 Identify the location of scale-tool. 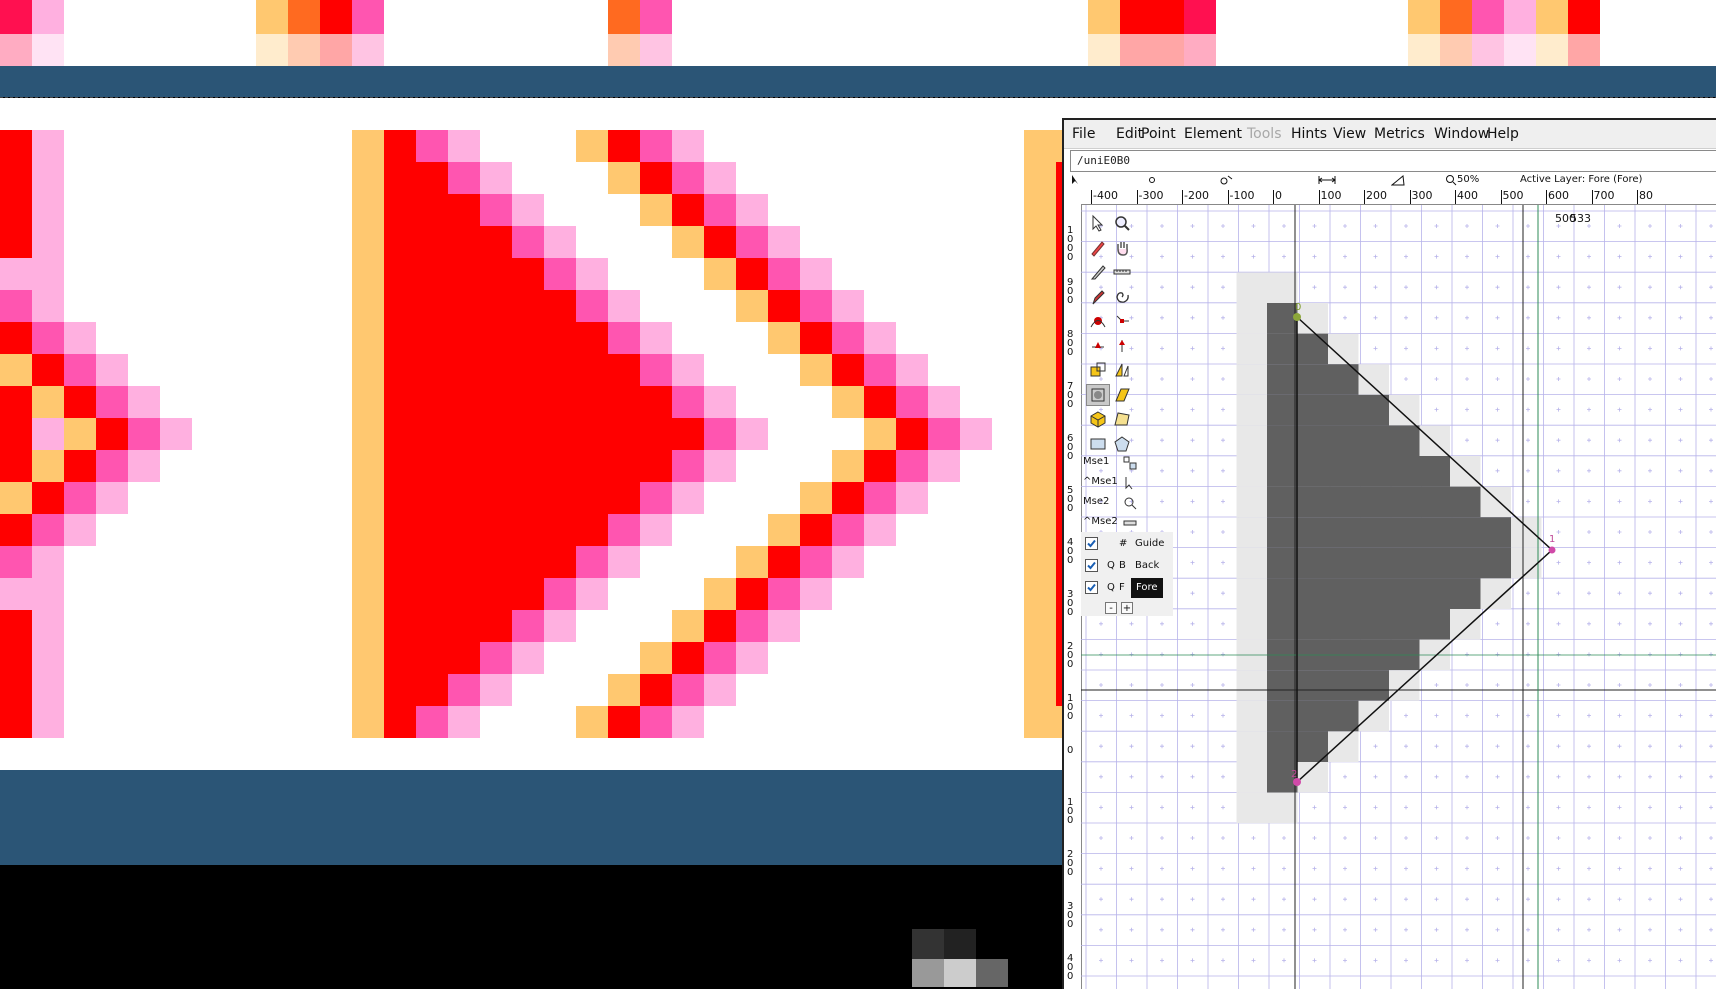
(1098, 370).